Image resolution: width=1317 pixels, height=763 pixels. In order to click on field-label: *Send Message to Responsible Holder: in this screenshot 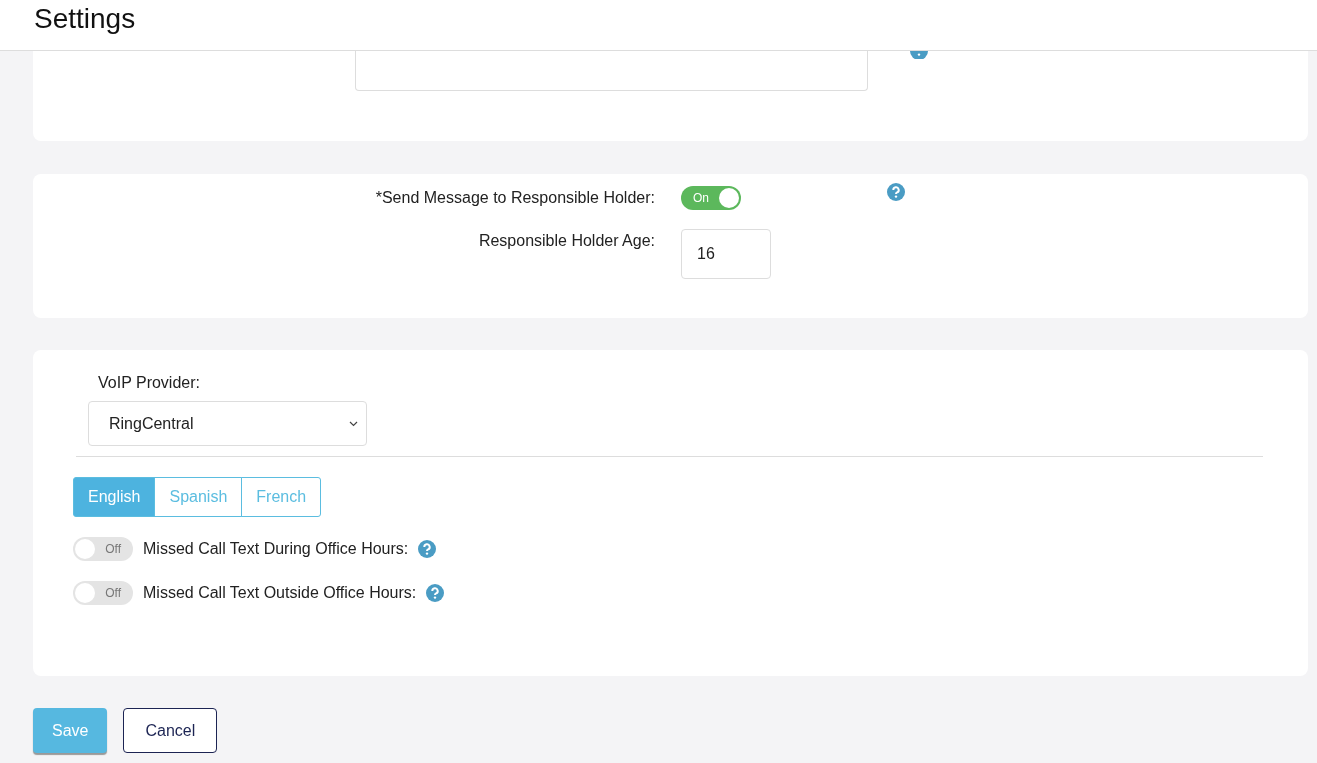, I will do `click(514, 197)`.